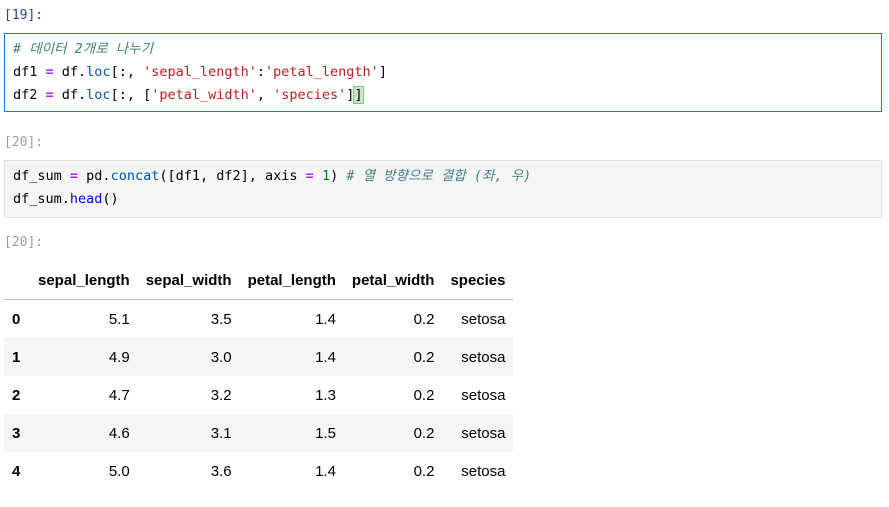  What do you see at coordinates (325, 395) in the screenshot?
I see `table-cell: 1.3` at bounding box center [325, 395].